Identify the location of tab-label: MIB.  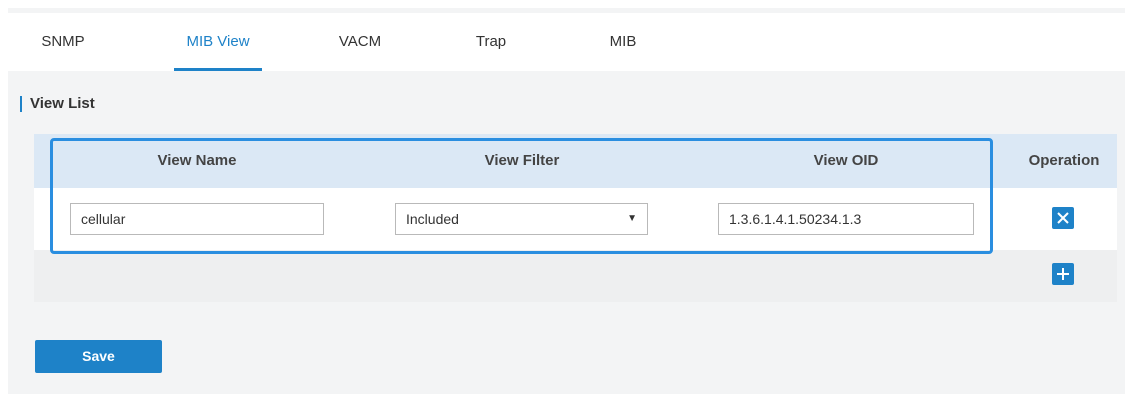
(623, 41).